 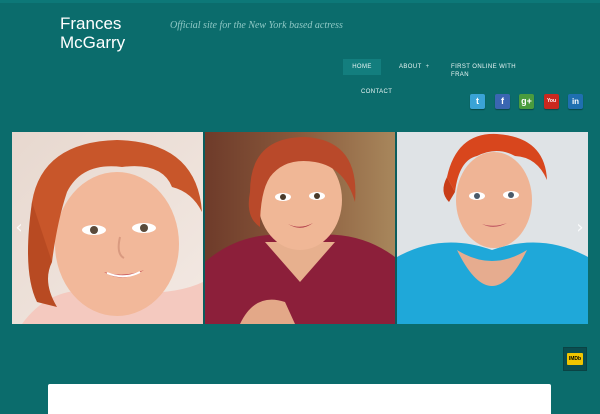 I want to click on nav-item-contact: CONTACT, so click(x=376, y=92).